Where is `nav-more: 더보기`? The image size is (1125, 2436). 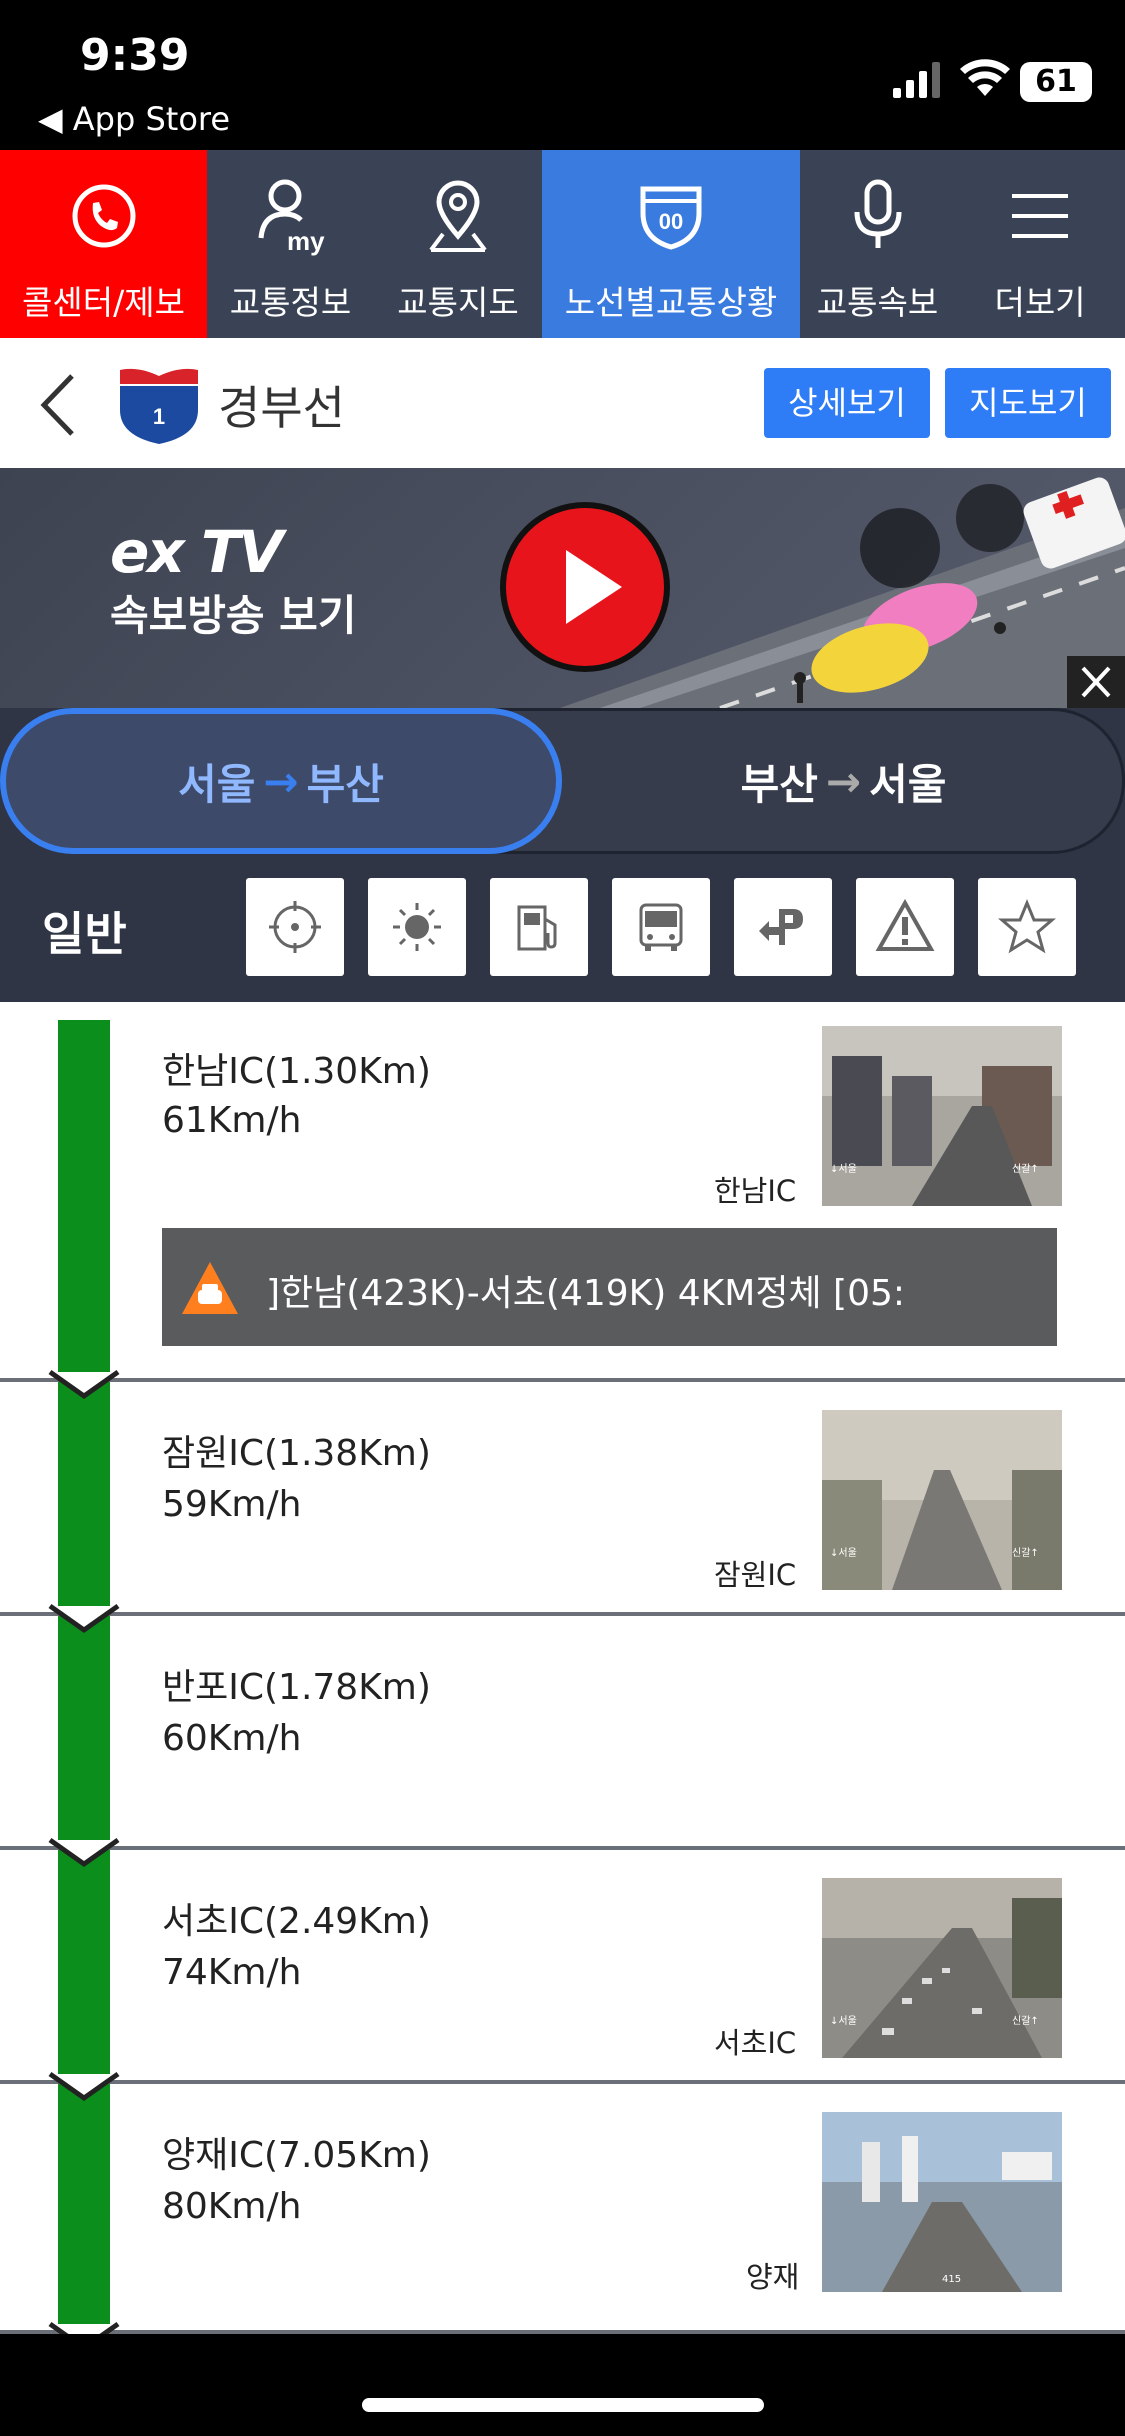 nav-more: 더보기 is located at coordinates (1040, 244).